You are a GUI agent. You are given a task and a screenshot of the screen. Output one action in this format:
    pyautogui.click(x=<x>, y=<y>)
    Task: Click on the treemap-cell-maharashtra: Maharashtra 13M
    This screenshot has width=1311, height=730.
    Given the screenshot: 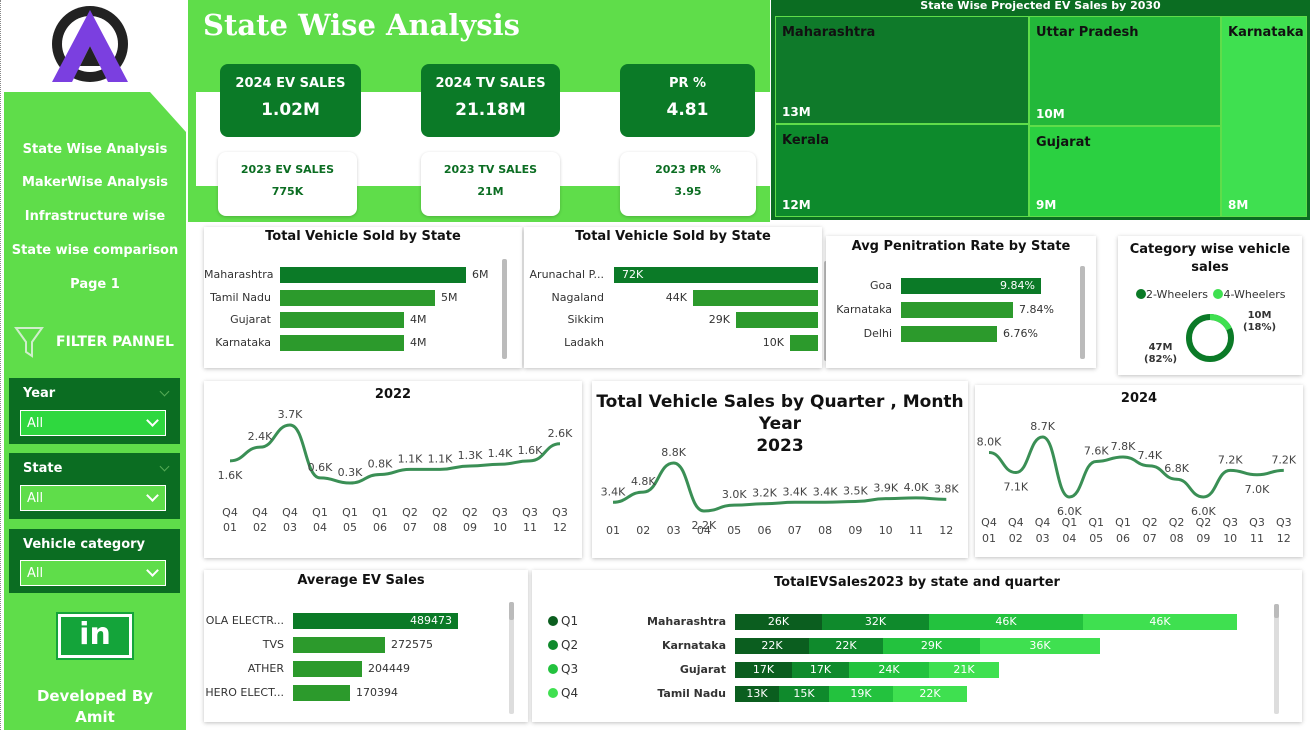 What is the action you would take?
    pyautogui.click(x=902, y=70)
    